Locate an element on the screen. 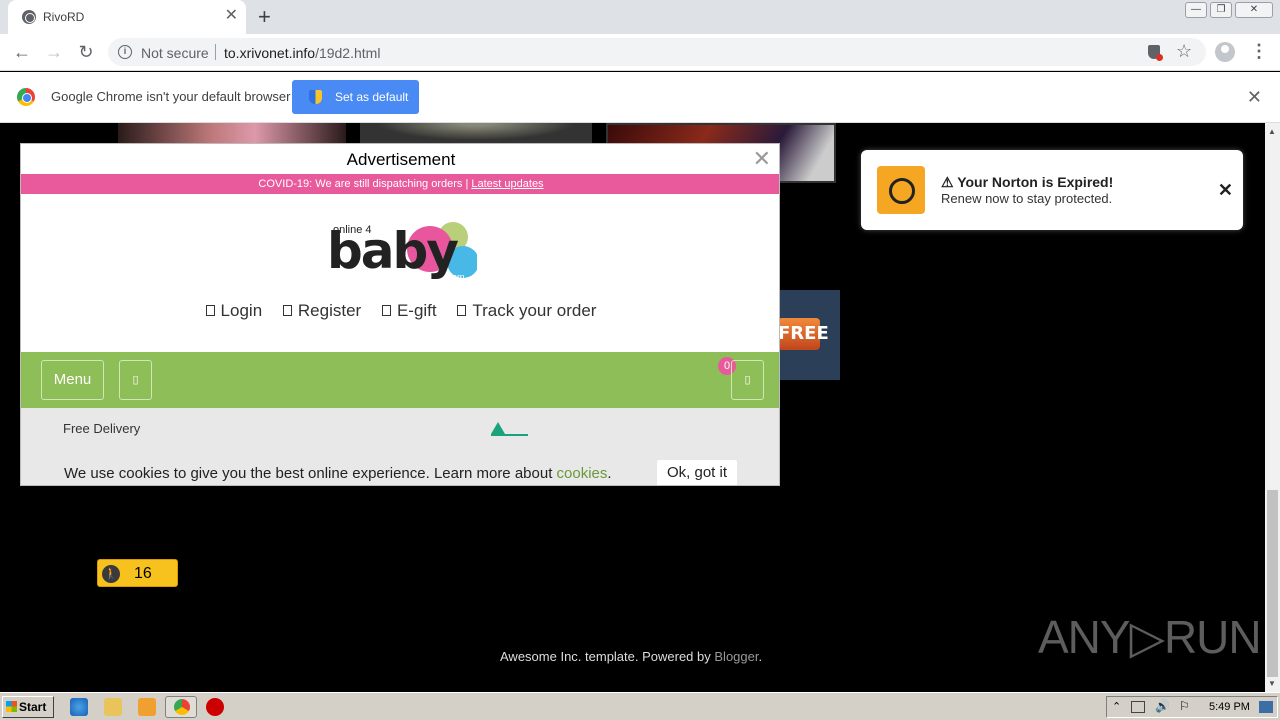  chrome-icon is located at coordinates (182, 707).